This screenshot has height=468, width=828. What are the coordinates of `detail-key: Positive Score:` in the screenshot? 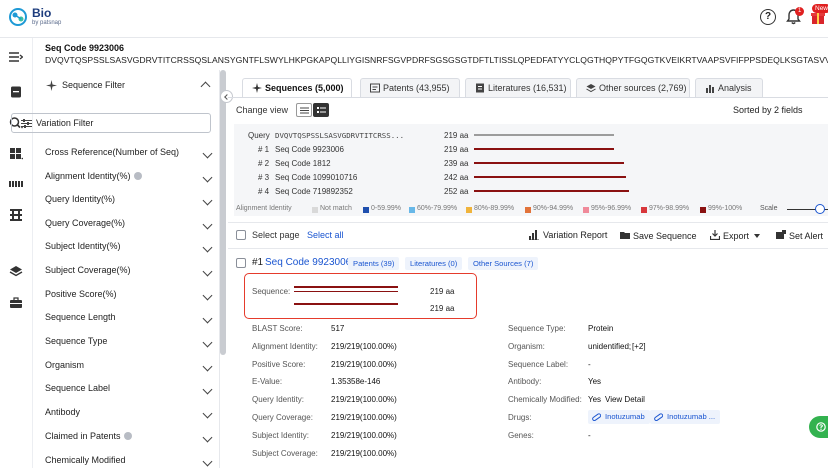 It's located at (278, 364).